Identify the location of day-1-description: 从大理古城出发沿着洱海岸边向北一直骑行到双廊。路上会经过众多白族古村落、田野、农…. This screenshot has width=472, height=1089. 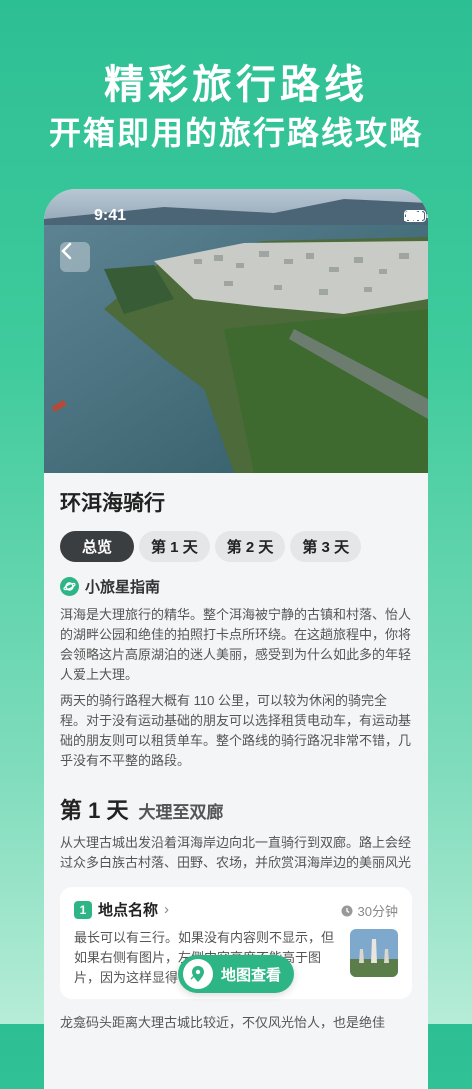
(236, 852).